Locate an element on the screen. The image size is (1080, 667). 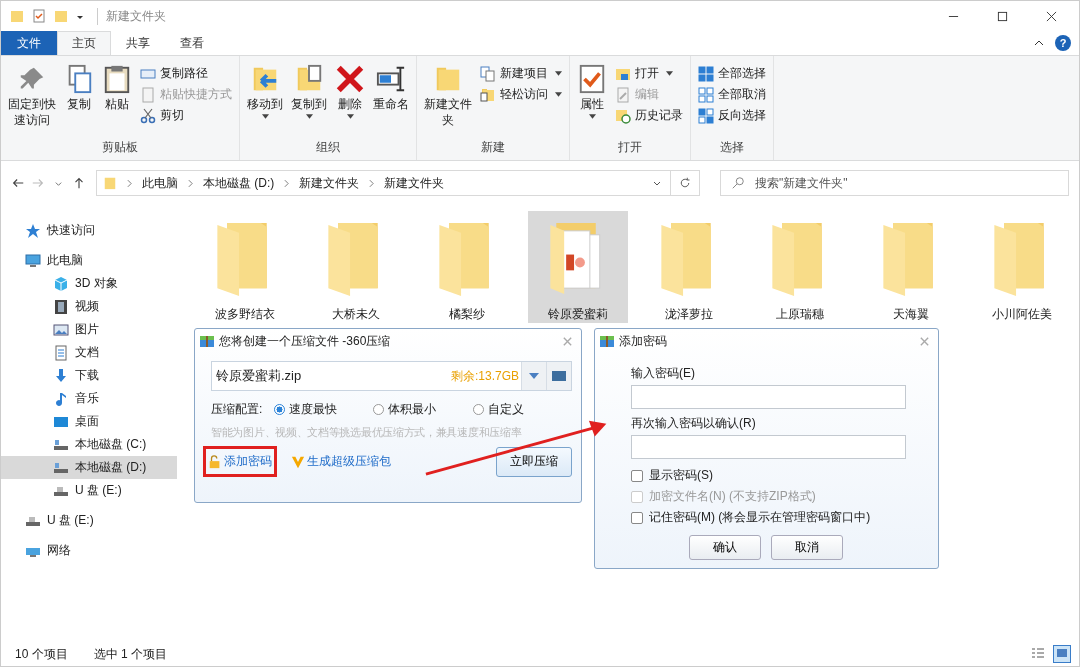
folder-icon is located at coordinates (559, 376).